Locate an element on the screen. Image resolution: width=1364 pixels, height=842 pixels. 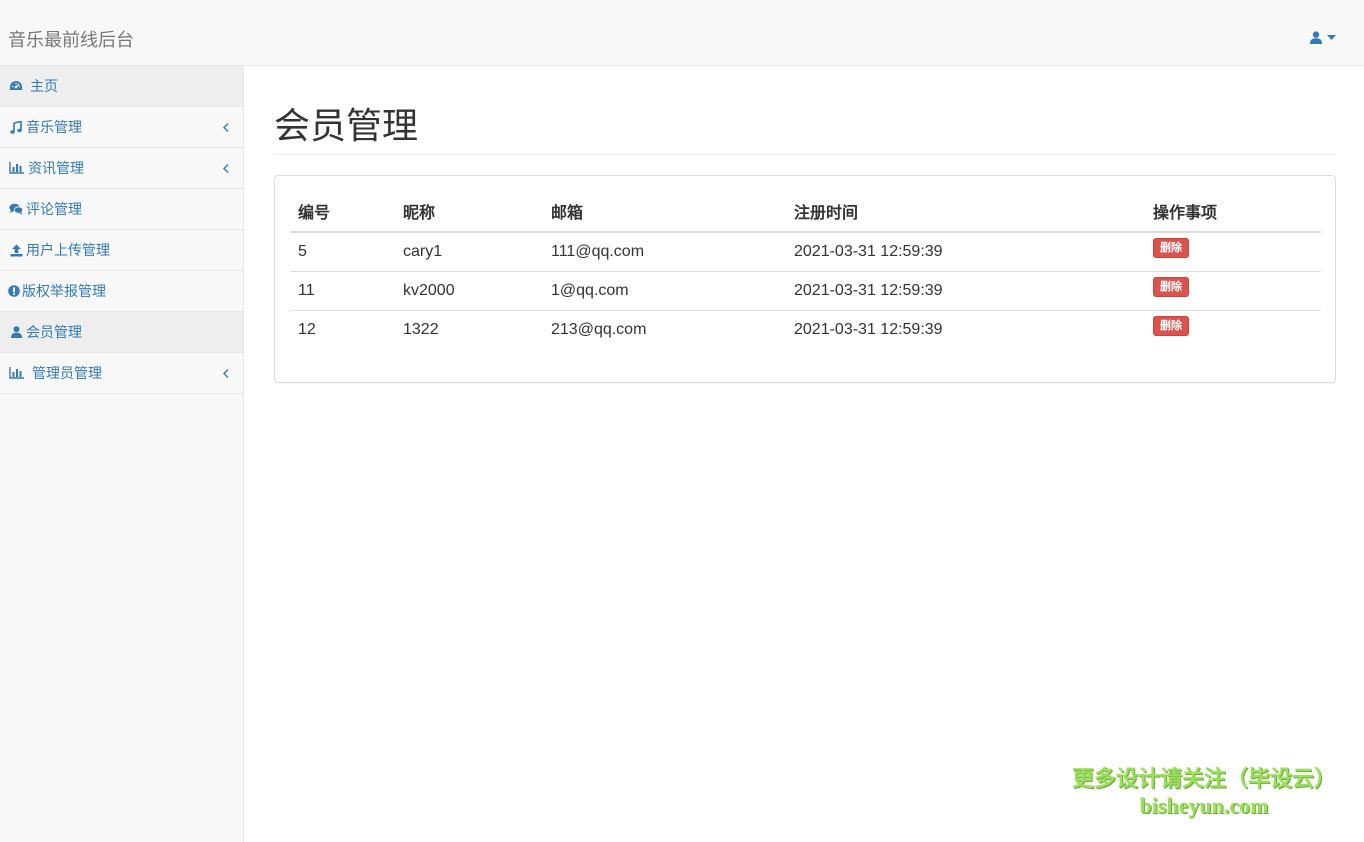
music-icon is located at coordinates (16, 127).